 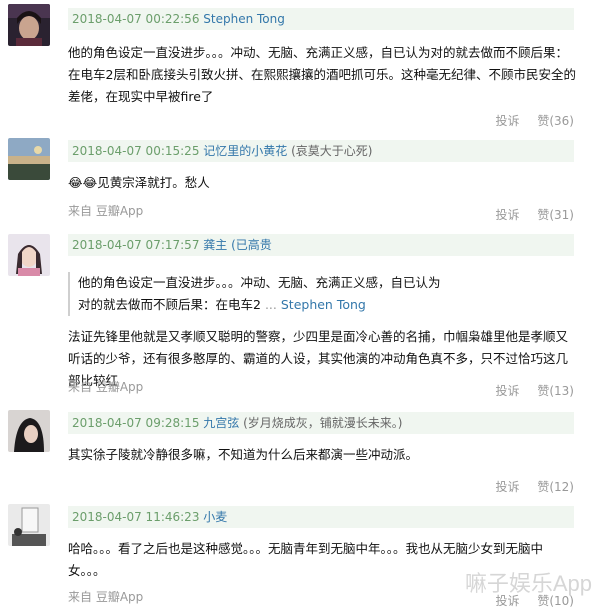 What do you see at coordinates (323, 304) in the screenshot?
I see `quote-author-link: Stephen Tong` at bounding box center [323, 304].